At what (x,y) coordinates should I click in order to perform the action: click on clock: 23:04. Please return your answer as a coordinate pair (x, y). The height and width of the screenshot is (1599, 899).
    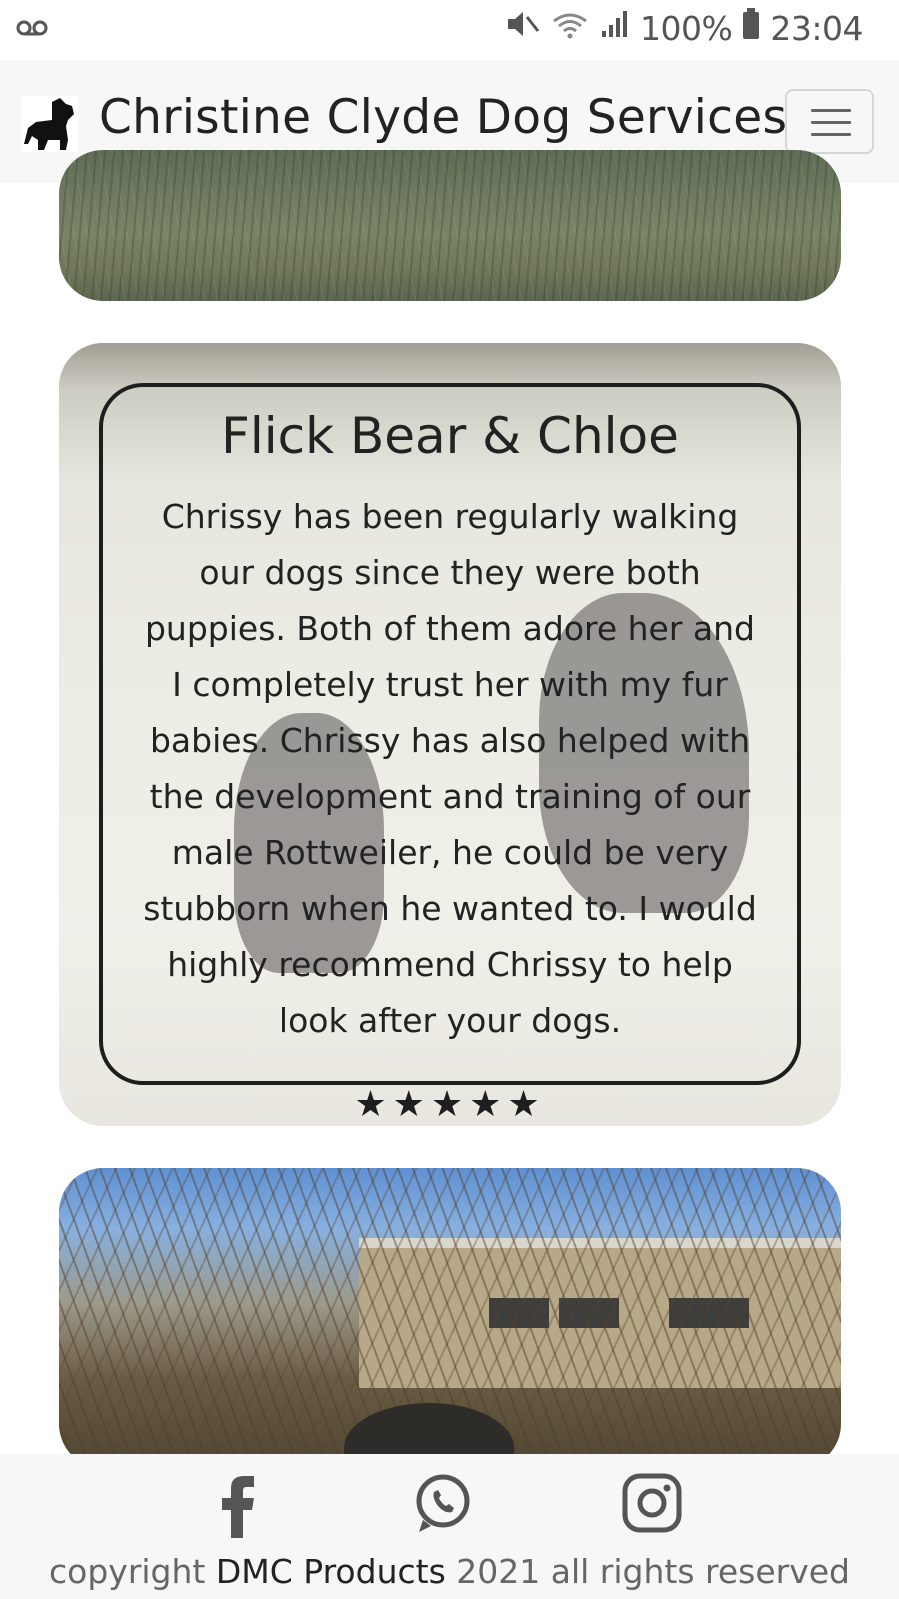
    Looking at the image, I should click on (816, 28).